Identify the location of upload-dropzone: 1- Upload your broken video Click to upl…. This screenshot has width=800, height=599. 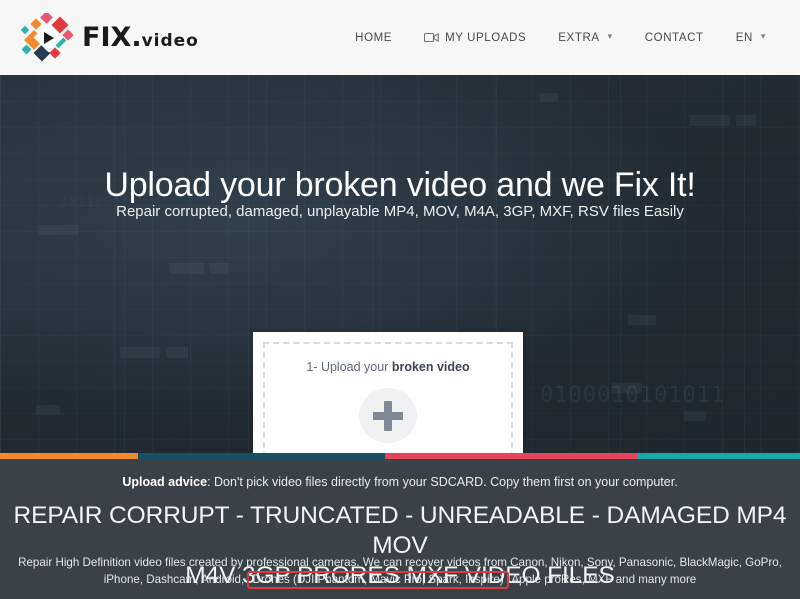
(388, 397).